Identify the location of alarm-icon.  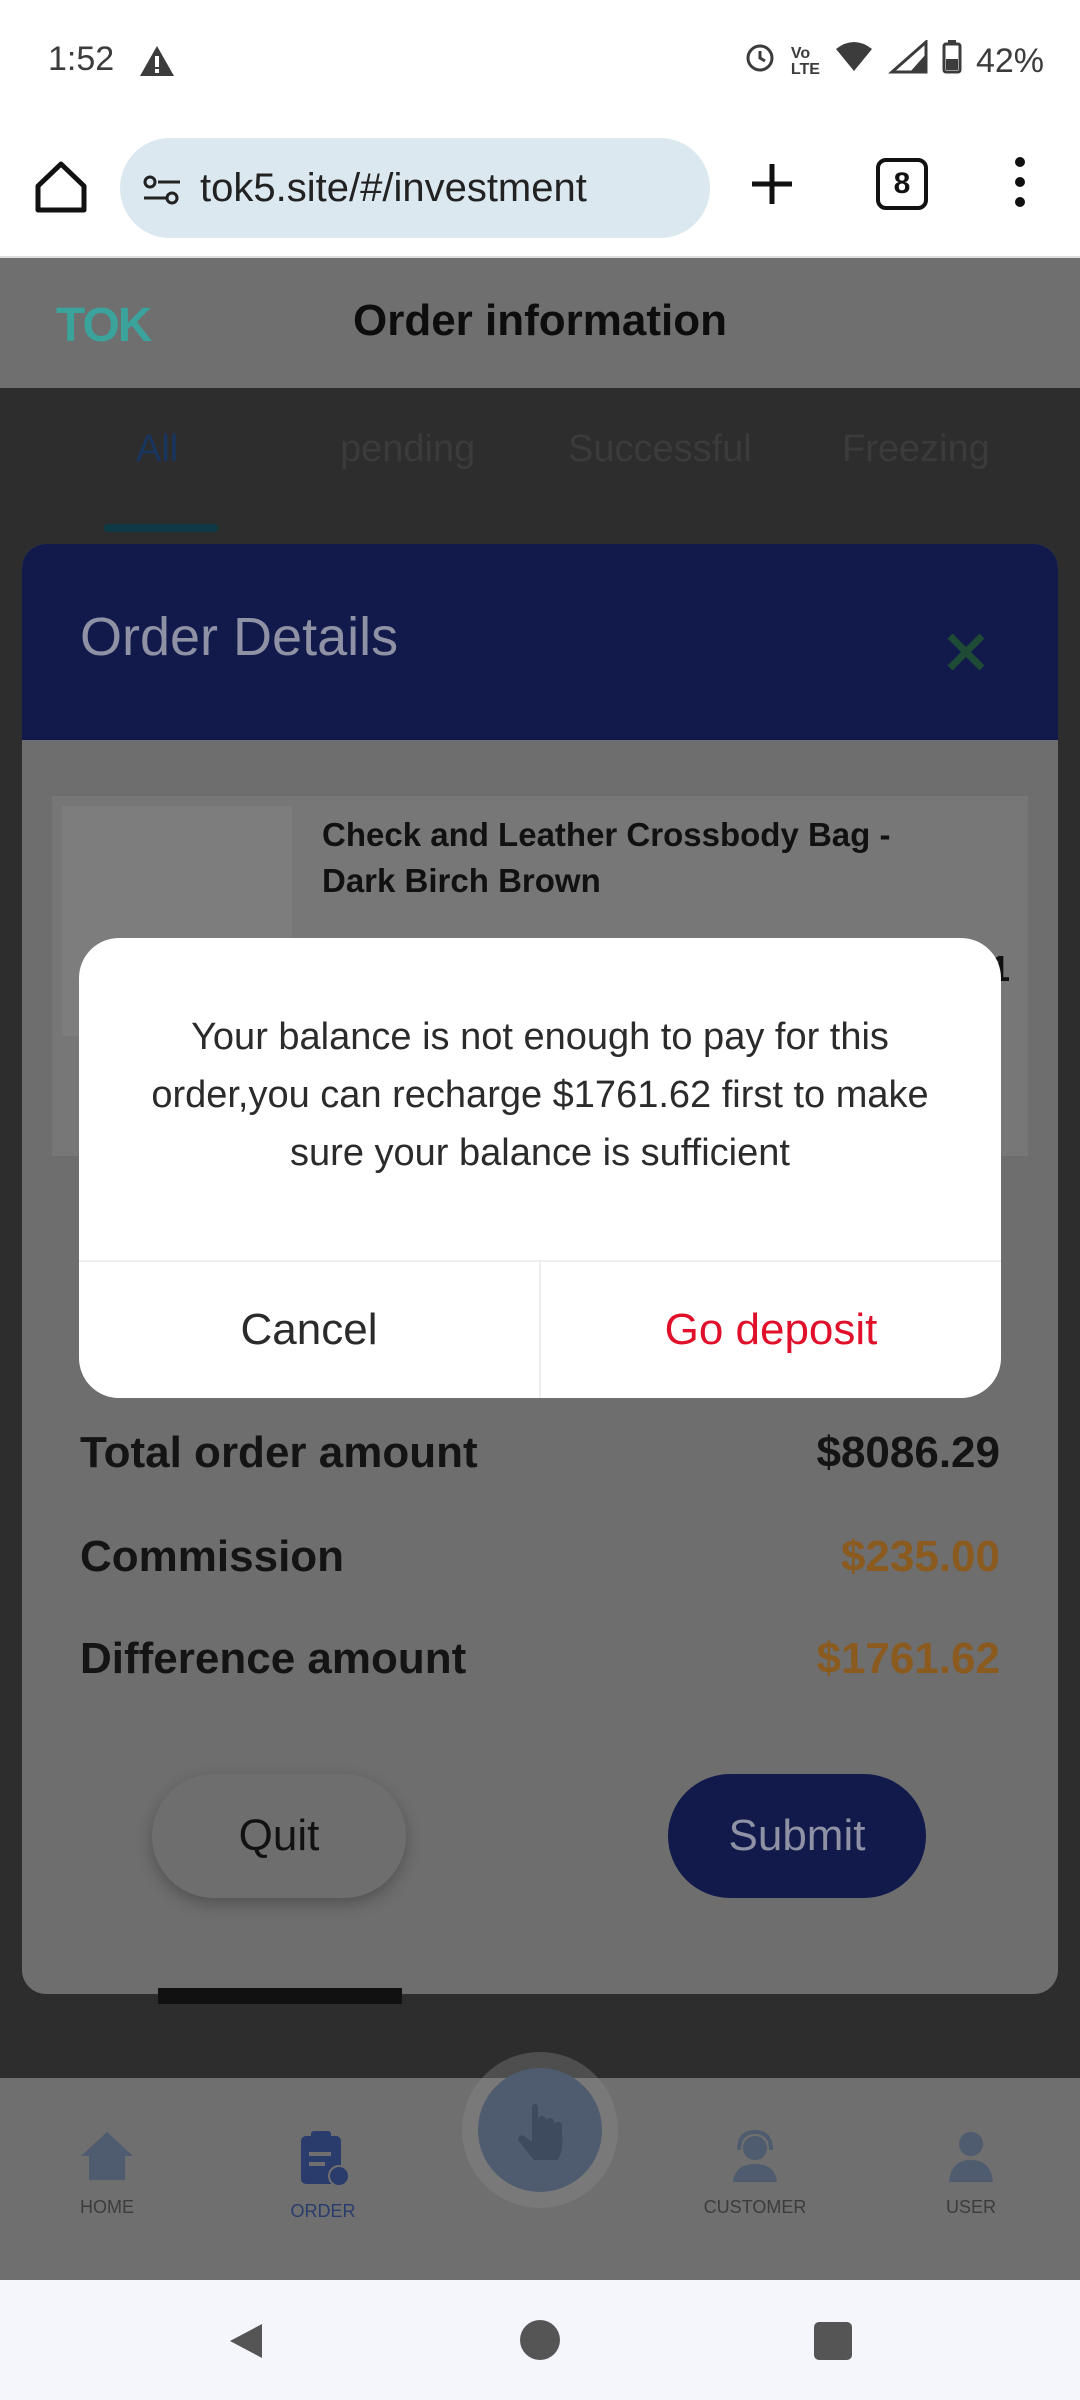
(760, 61).